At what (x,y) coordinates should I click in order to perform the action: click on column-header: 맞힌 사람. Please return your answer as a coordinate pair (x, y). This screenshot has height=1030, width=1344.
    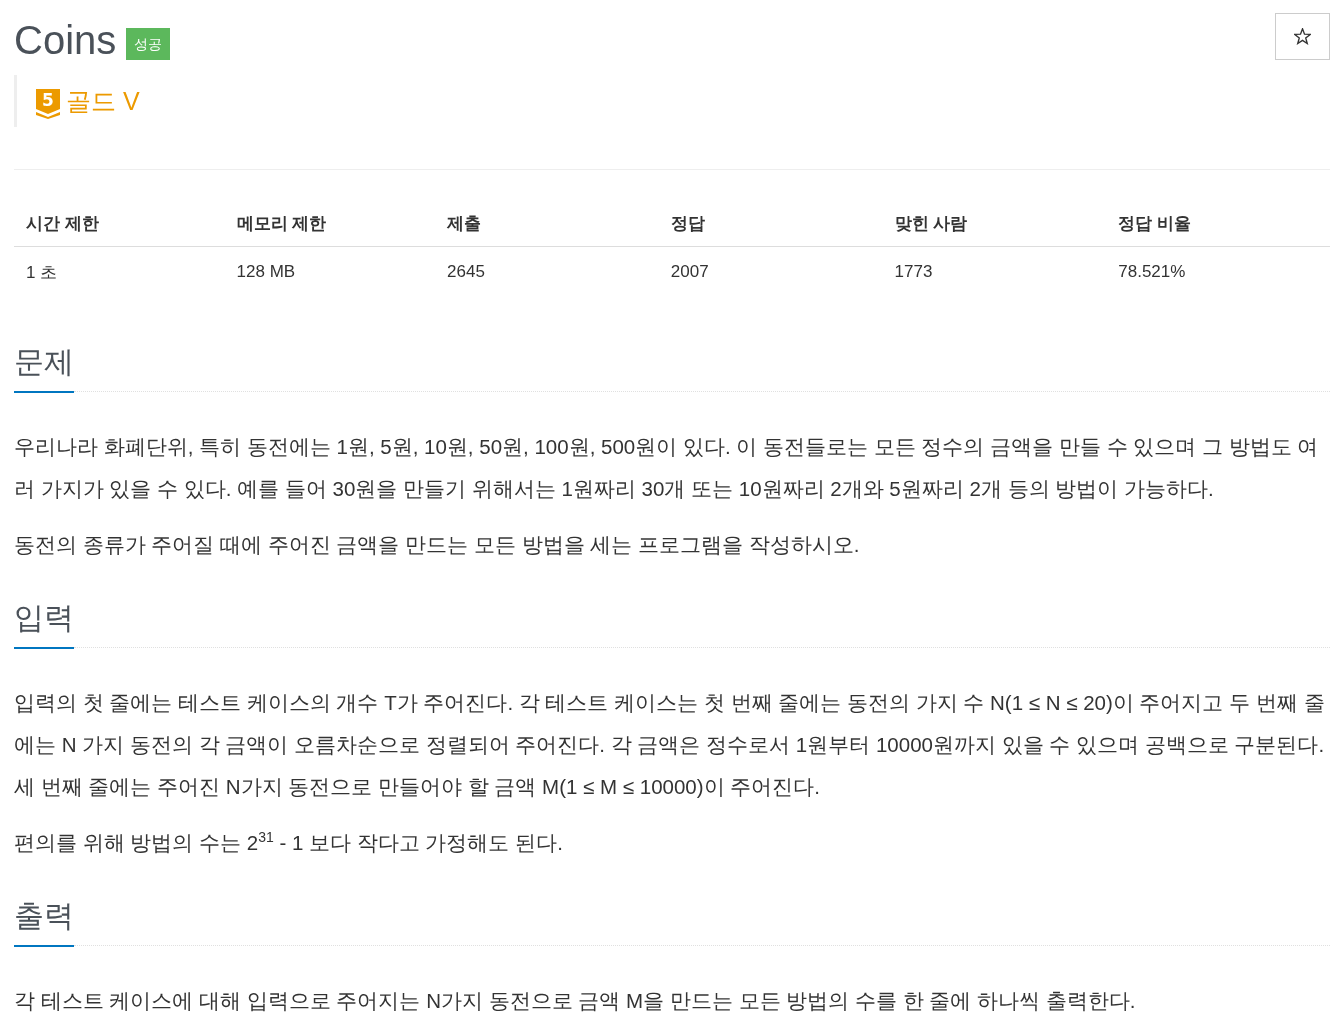
    Looking at the image, I should click on (931, 223).